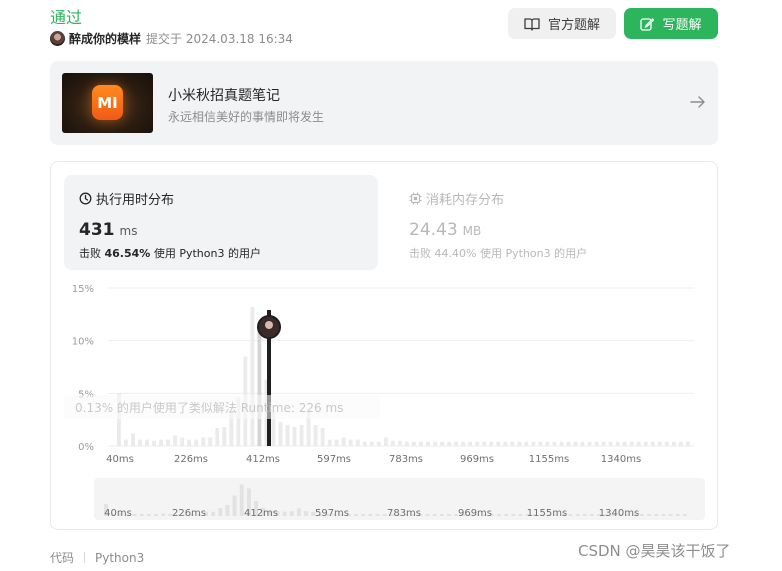 Image resolution: width=782 pixels, height=571 pixels. I want to click on avatar, so click(57, 38).